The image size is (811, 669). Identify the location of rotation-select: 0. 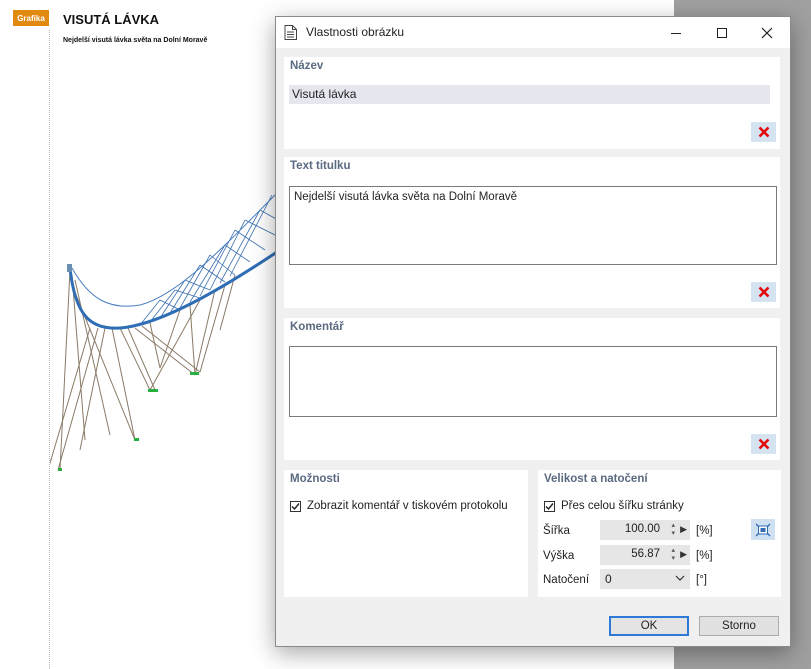
(645, 579).